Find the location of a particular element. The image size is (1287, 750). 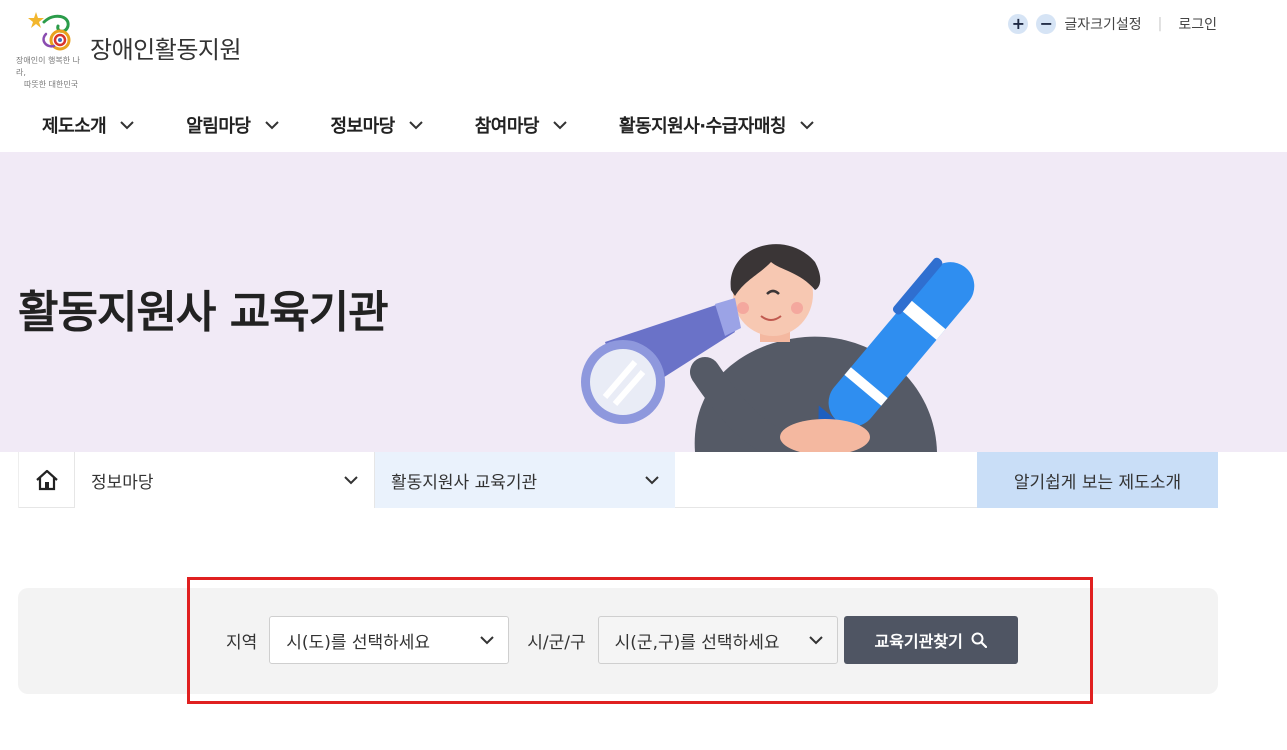

font-increase-button: + is located at coordinates (1018, 24).